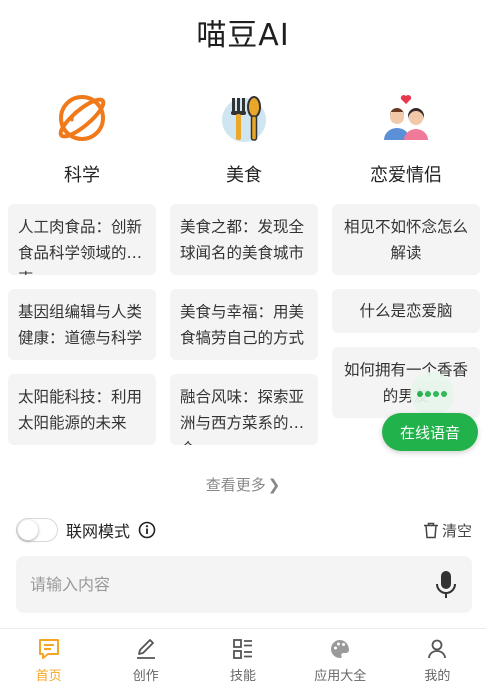  I want to click on bottom-tab-bar: 首页 创作 技能 应用大全 我的, so click(243, 657).